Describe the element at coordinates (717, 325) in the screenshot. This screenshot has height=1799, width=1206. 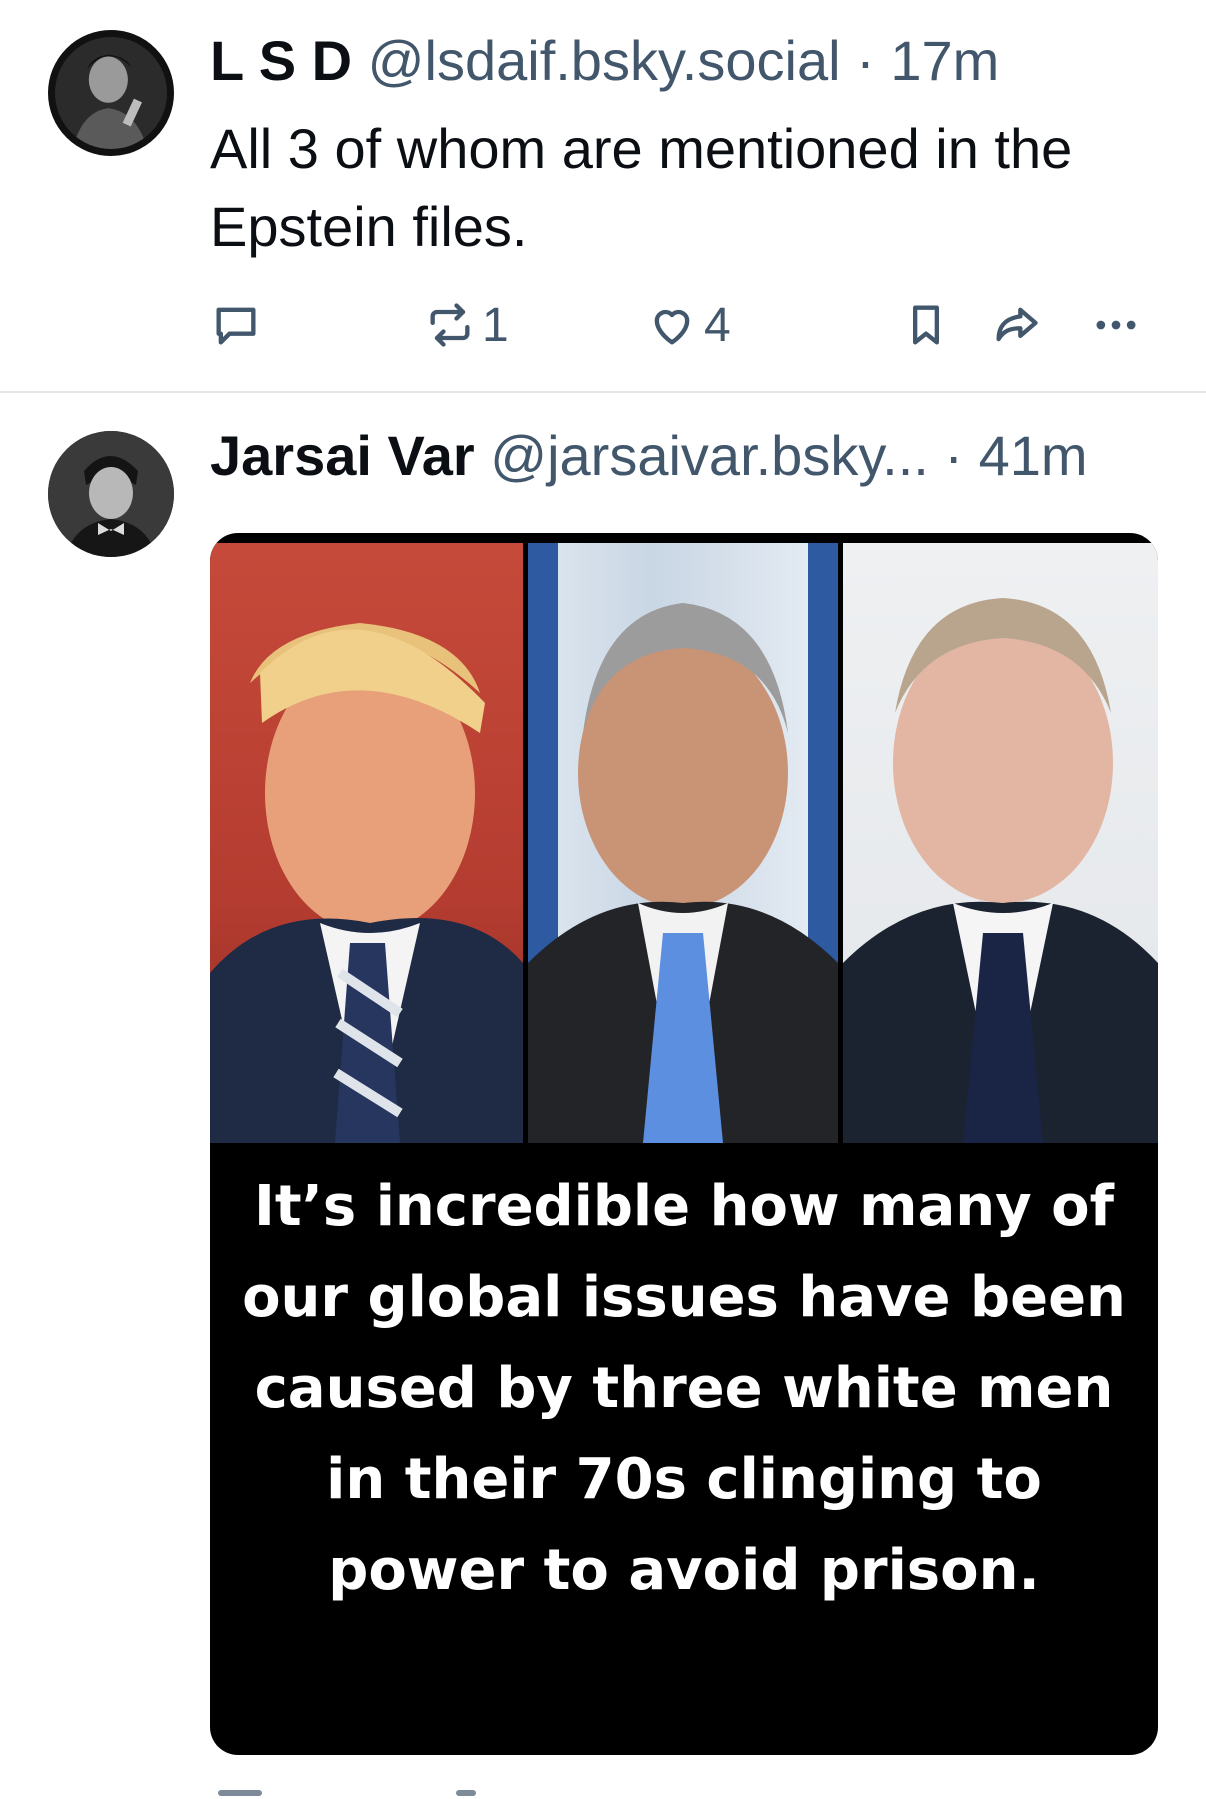
I see `like-count: 4` at that location.